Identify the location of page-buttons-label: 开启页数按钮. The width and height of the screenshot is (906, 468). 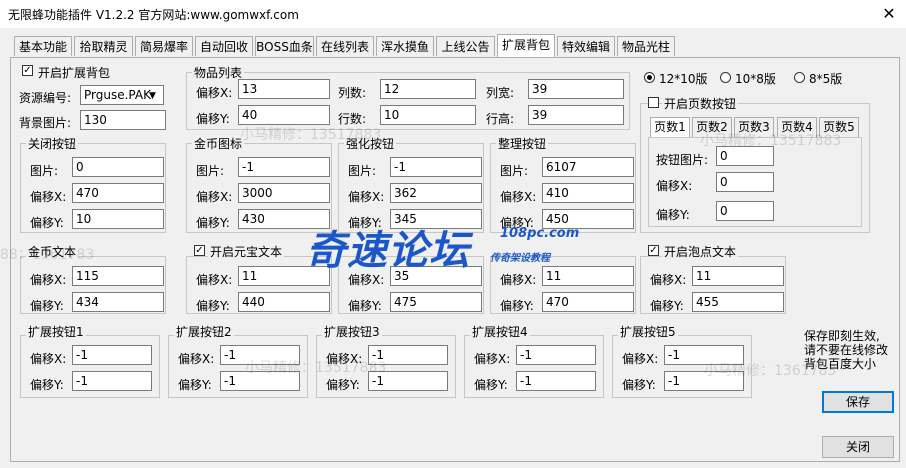
(700, 103).